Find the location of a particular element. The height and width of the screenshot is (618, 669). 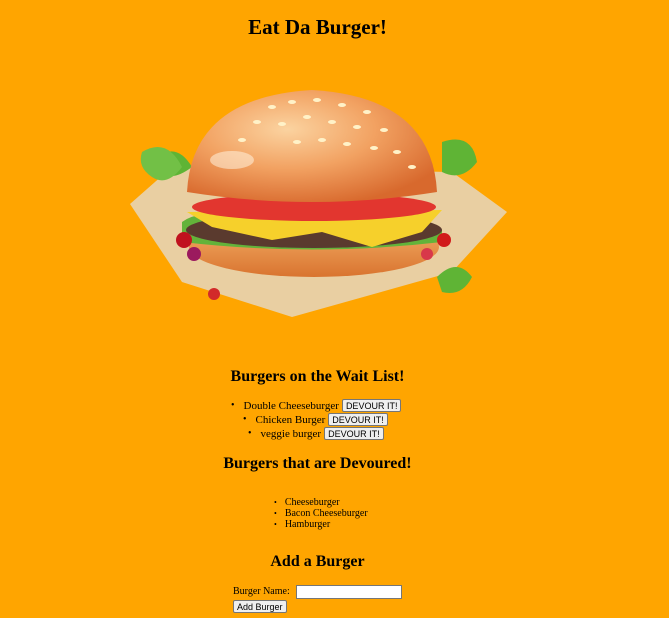

burger-name-input is located at coordinates (349, 592).